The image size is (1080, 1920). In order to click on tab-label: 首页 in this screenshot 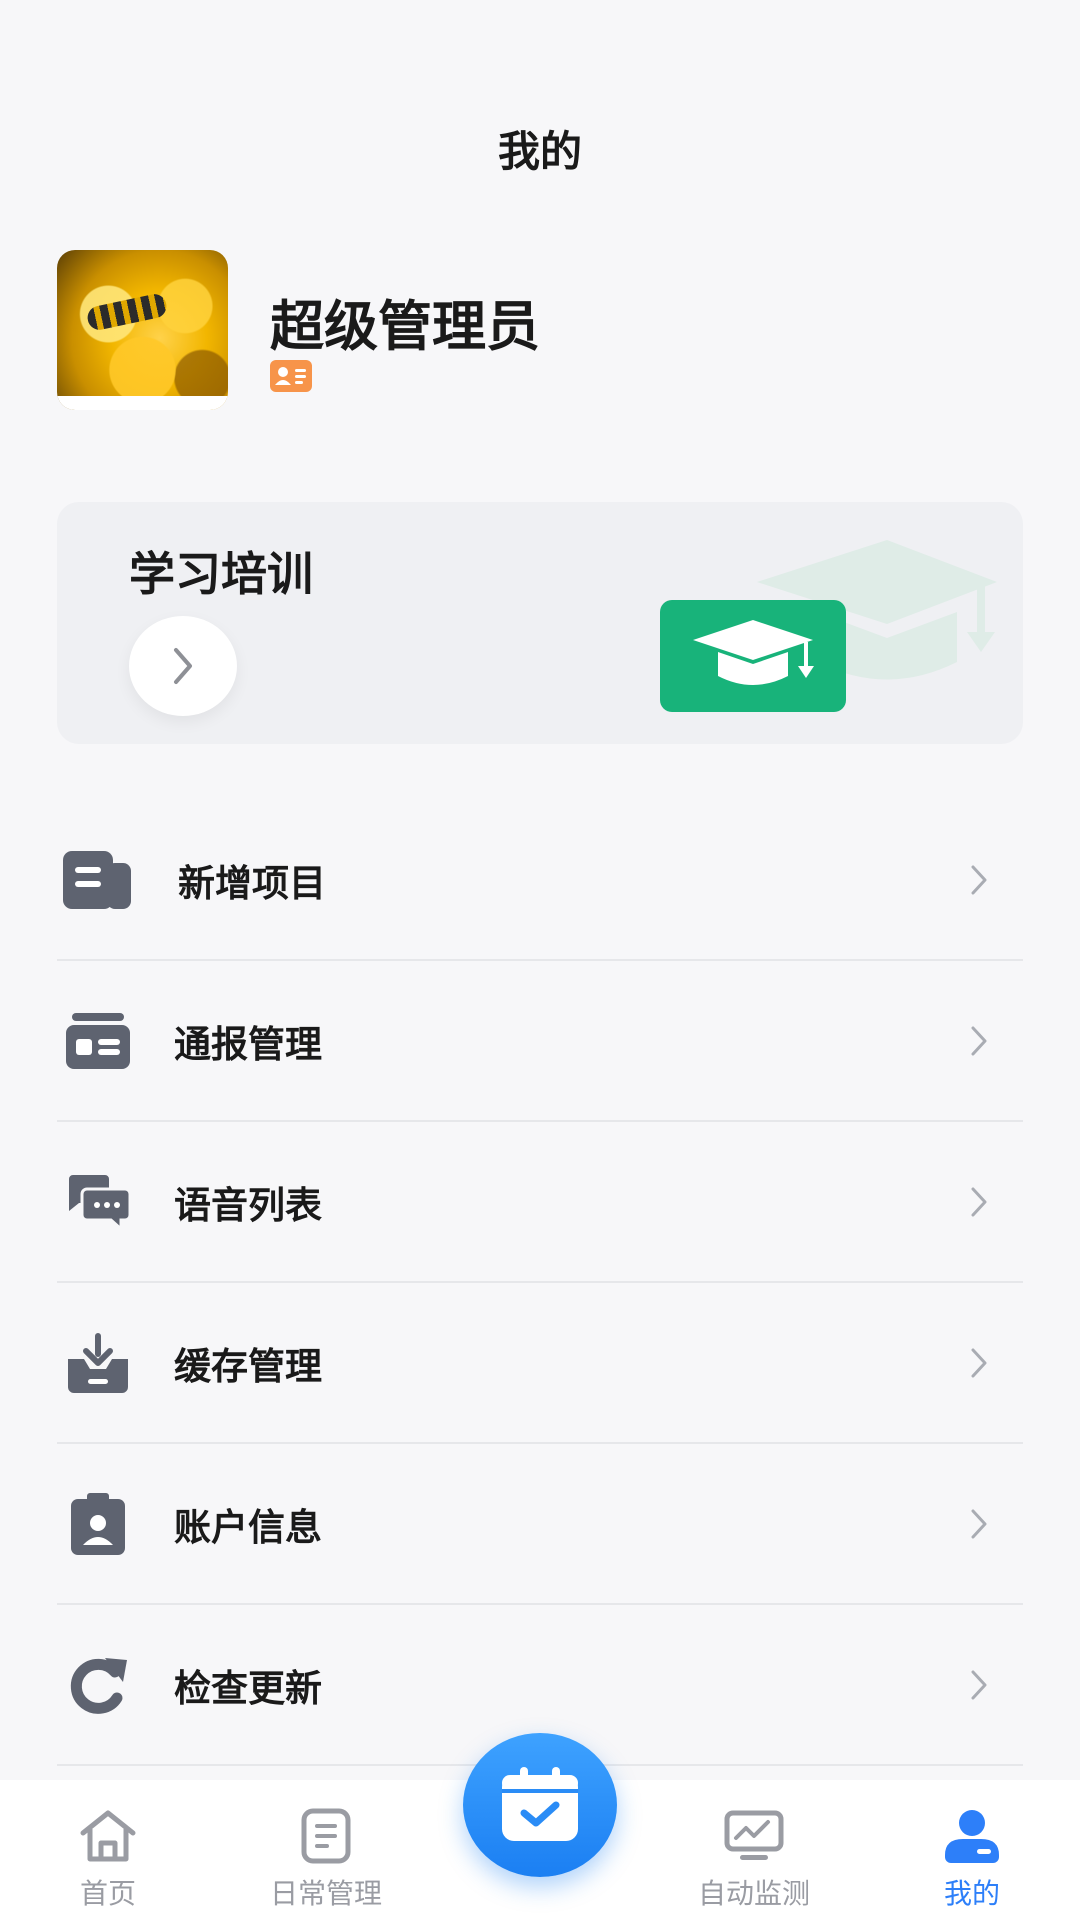, I will do `click(107, 1893)`.